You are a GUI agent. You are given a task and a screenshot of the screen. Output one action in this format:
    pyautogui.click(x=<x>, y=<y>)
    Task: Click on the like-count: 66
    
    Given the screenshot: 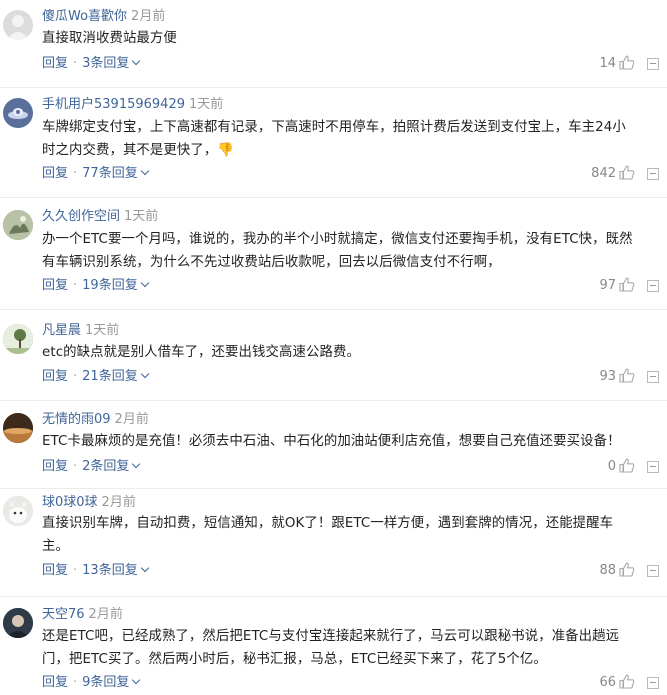 What is the action you would take?
    pyautogui.click(x=607, y=682)
    